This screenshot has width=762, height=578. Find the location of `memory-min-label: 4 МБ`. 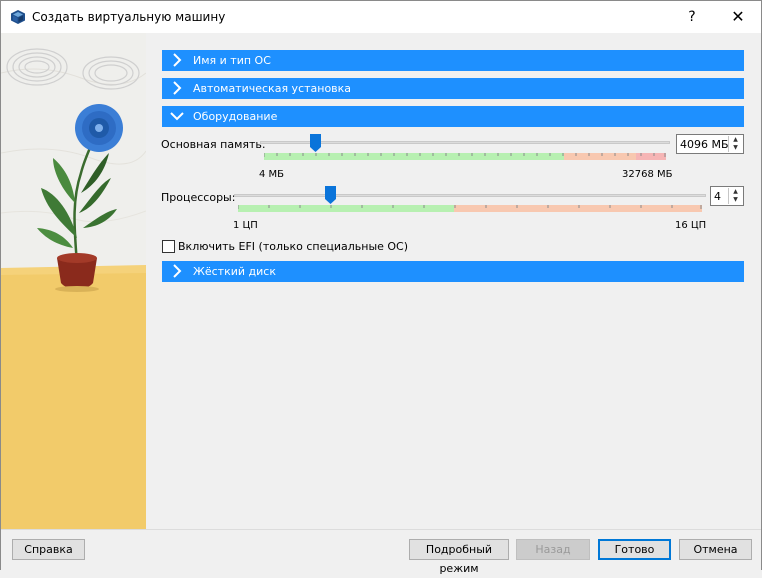

memory-min-label: 4 МБ is located at coordinates (272, 174).